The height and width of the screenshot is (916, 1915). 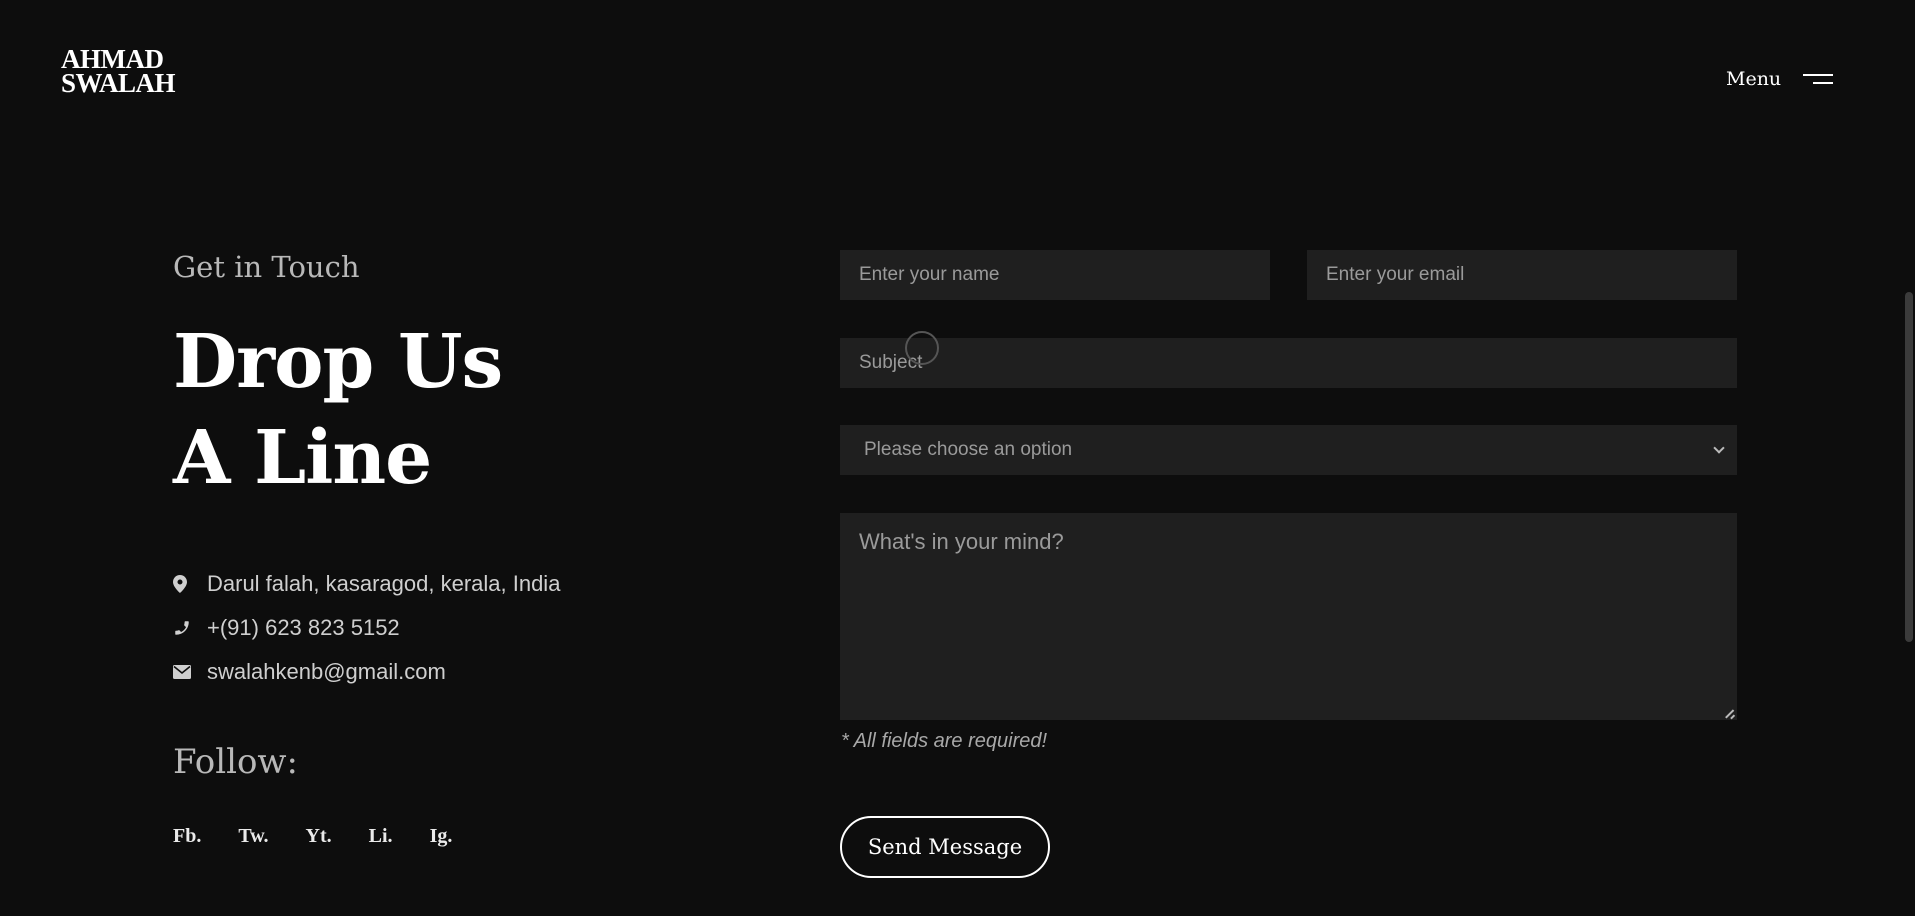 What do you see at coordinates (1818, 79) in the screenshot?
I see `hamburger-icon` at bounding box center [1818, 79].